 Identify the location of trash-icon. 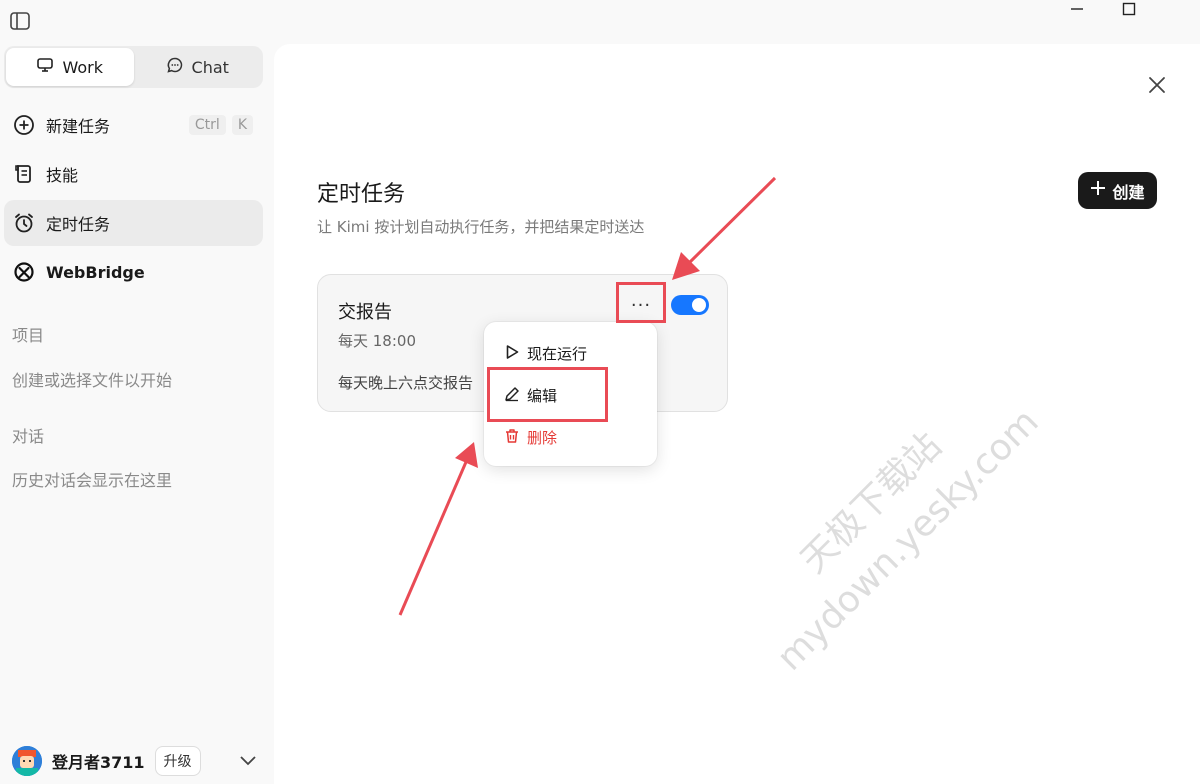
(512, 438).